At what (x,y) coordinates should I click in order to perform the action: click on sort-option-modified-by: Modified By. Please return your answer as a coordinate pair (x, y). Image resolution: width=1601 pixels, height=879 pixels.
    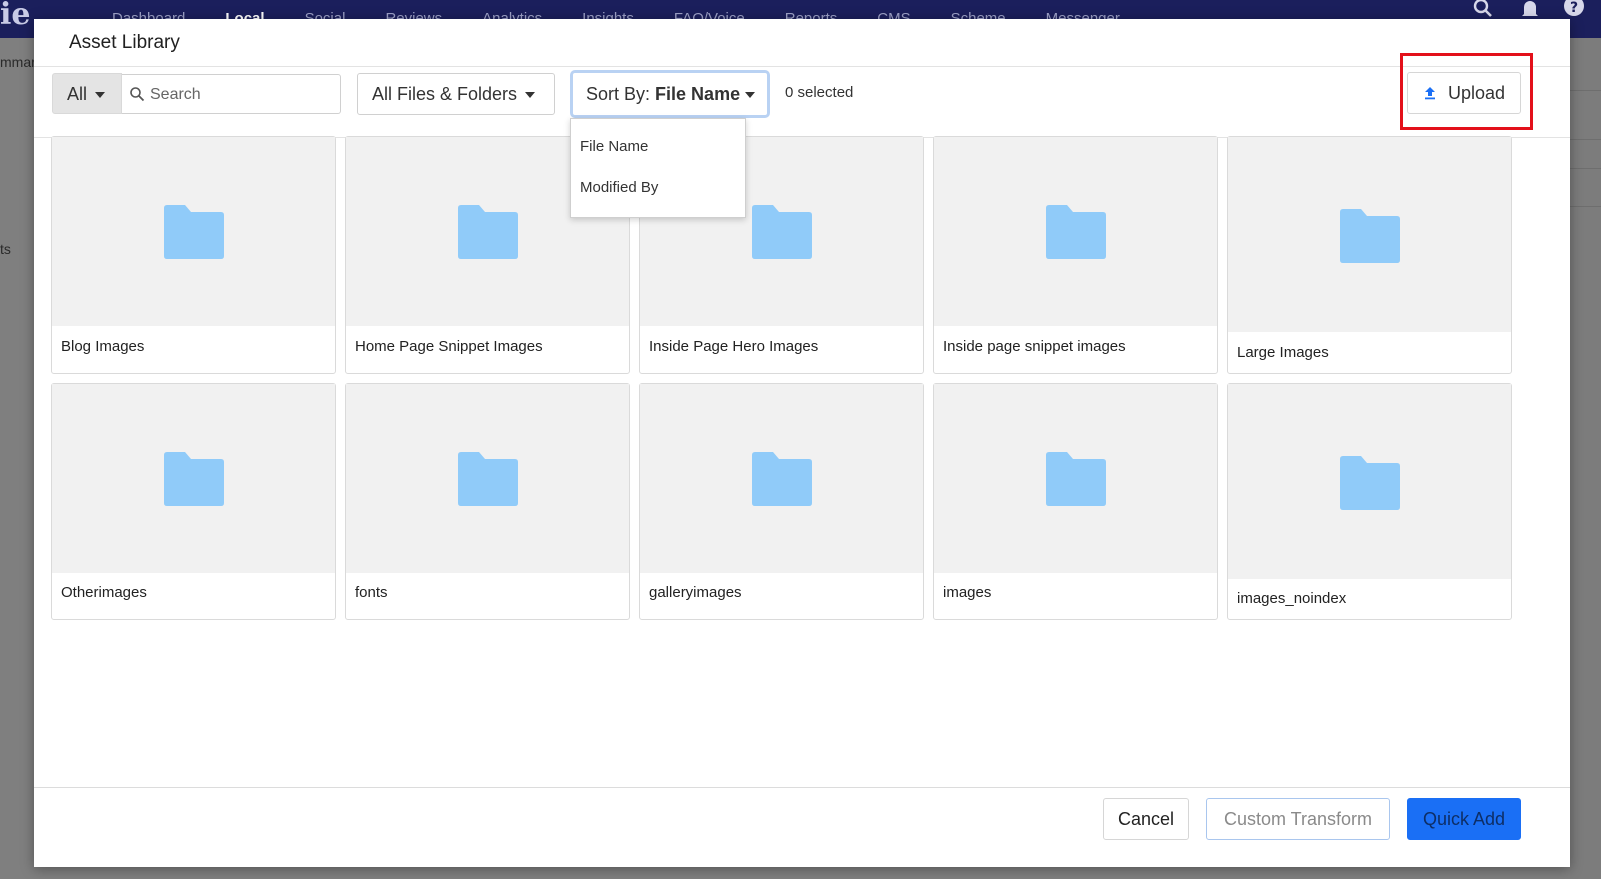
    Looking at the image, I should click on (619, 187).